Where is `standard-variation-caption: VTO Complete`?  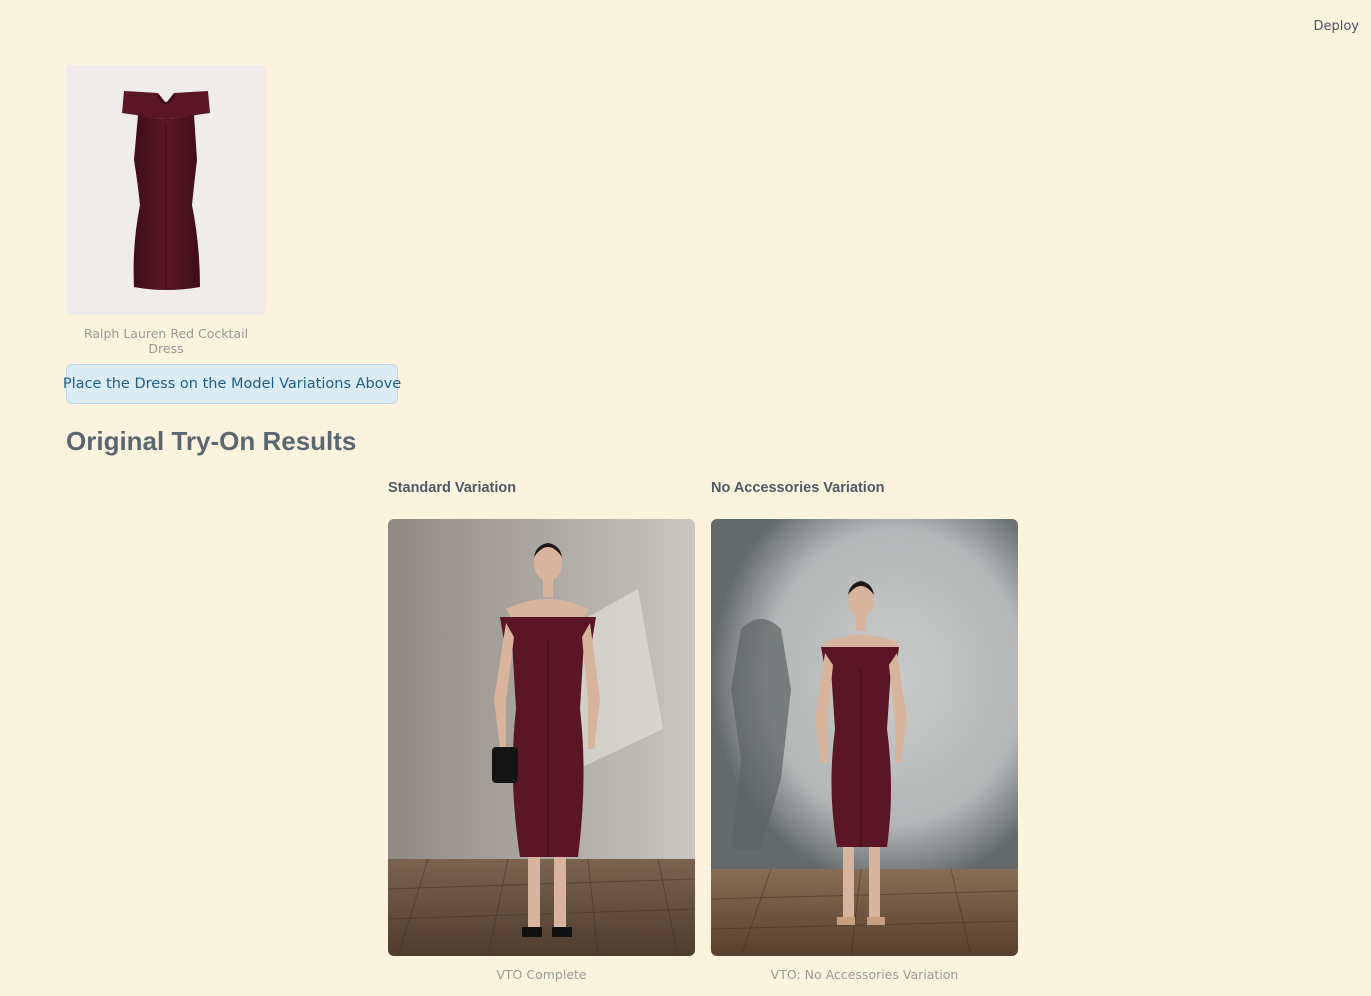 standard-variation-caption: VTO Complete is located at coordinates (541, 974).